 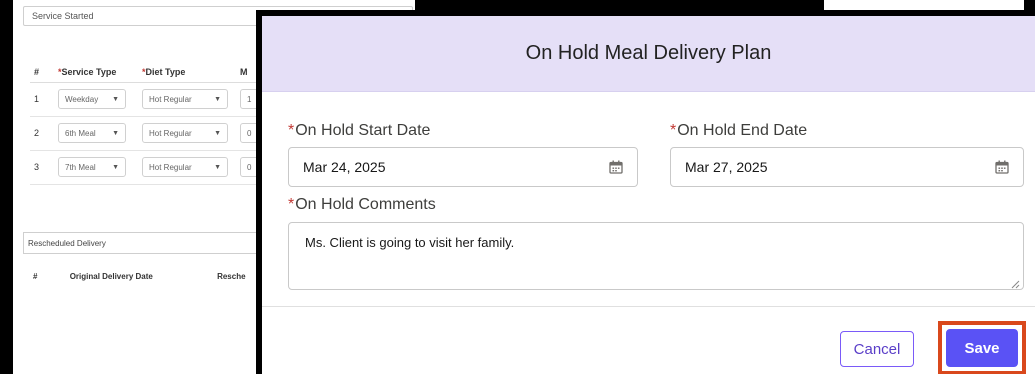 I want to click on cancel-button: Cancel, so click(x=877, y=349).